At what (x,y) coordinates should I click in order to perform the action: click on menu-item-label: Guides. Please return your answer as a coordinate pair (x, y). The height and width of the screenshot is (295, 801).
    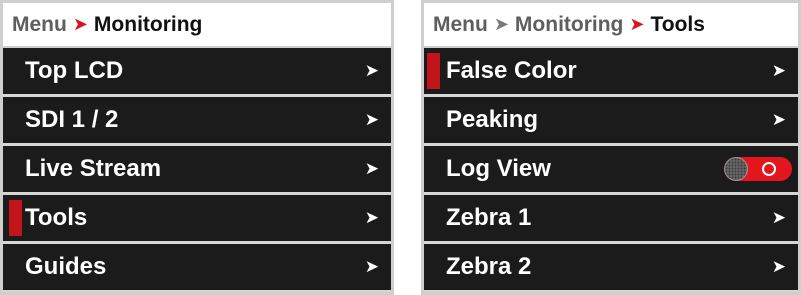
    Looking at the image, I should click on (66, 266).